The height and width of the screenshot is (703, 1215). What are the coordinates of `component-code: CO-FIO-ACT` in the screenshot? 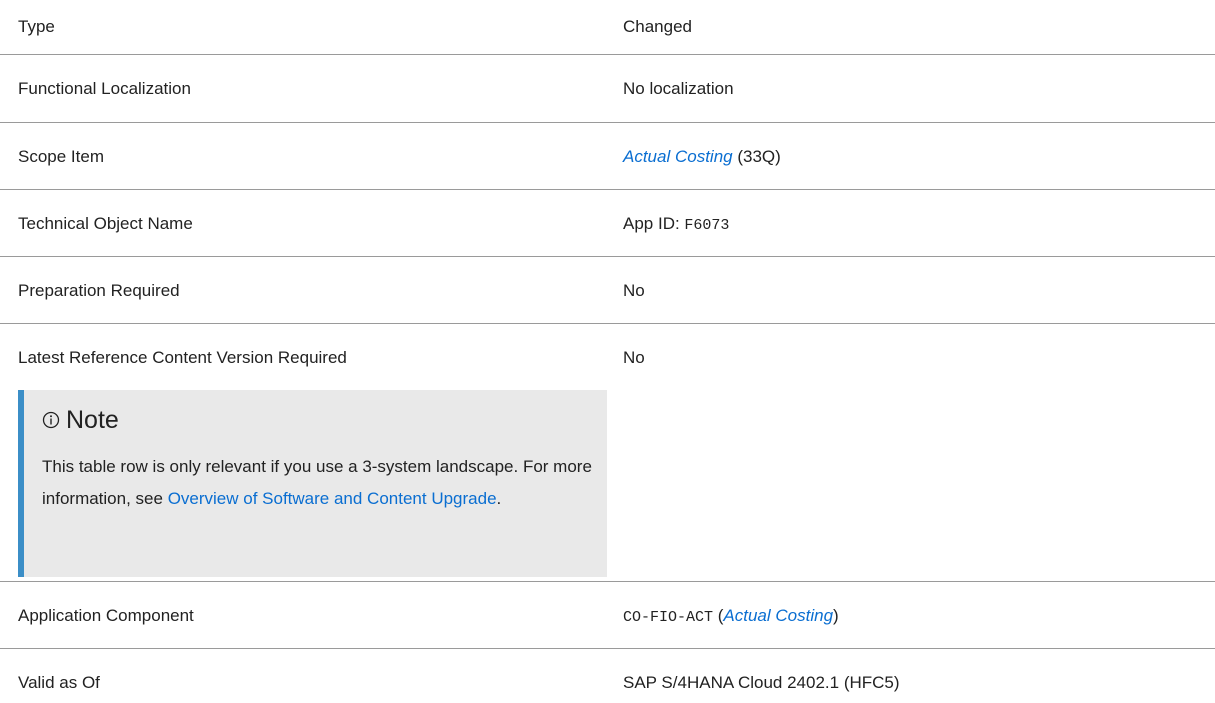 It's located at (668, 617).